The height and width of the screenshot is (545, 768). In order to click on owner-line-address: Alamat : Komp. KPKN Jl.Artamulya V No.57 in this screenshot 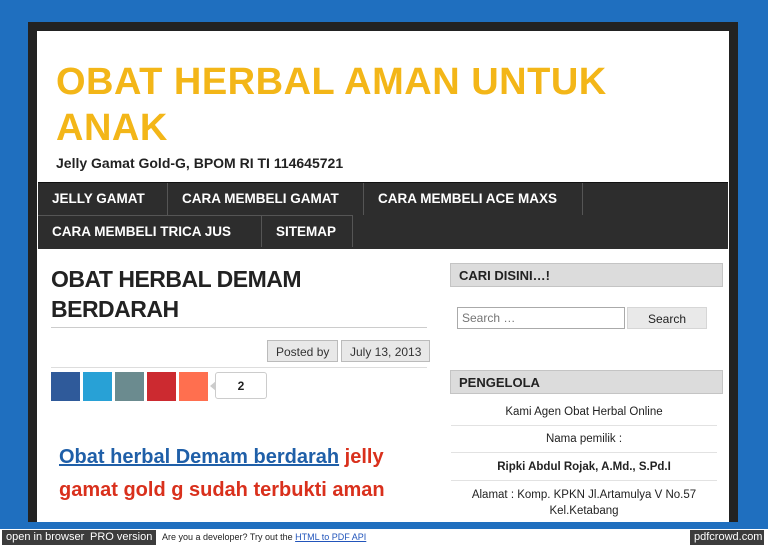, I will do `click(584, 495)`.